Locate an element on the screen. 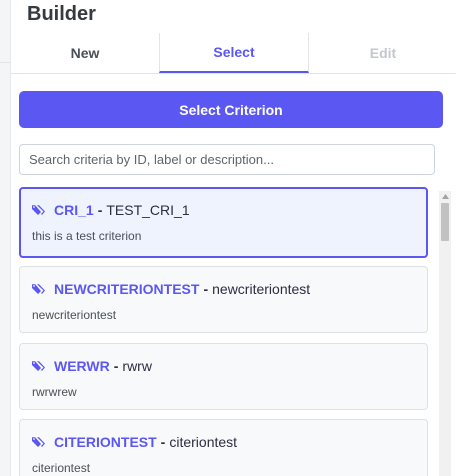 The height and width of the screenshot is (476, 456). criterion-description: this is a test criterion is located at coordinates (87, 236).